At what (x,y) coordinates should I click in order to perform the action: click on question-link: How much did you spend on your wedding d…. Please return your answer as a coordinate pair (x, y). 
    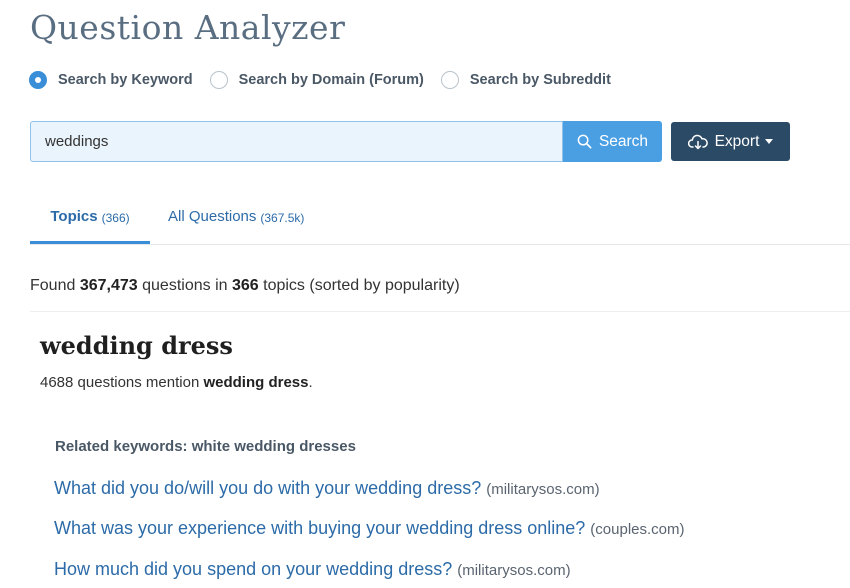
    Looking at the image, I should click on (312, 569).